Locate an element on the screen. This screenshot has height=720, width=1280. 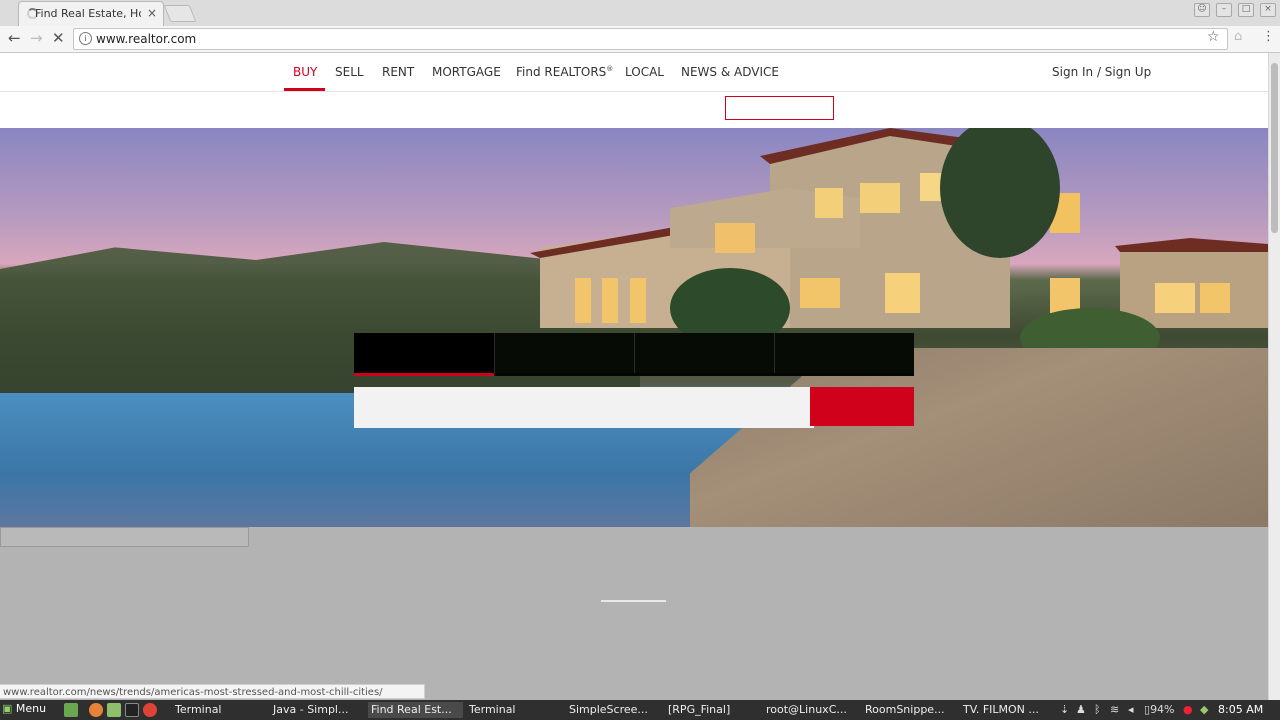
address-bar: i www.realtor.com ☆ is located at coordinates (650, 39).